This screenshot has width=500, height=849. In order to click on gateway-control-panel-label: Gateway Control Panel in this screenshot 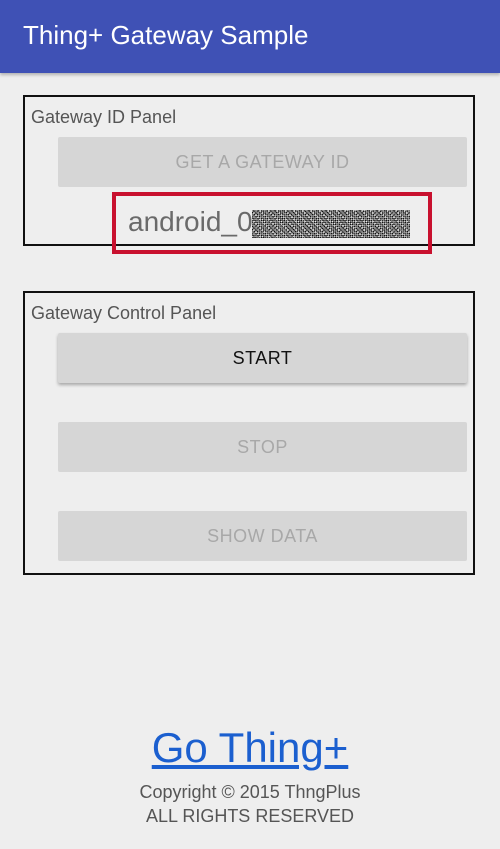, I will do `click(124, 313)`.